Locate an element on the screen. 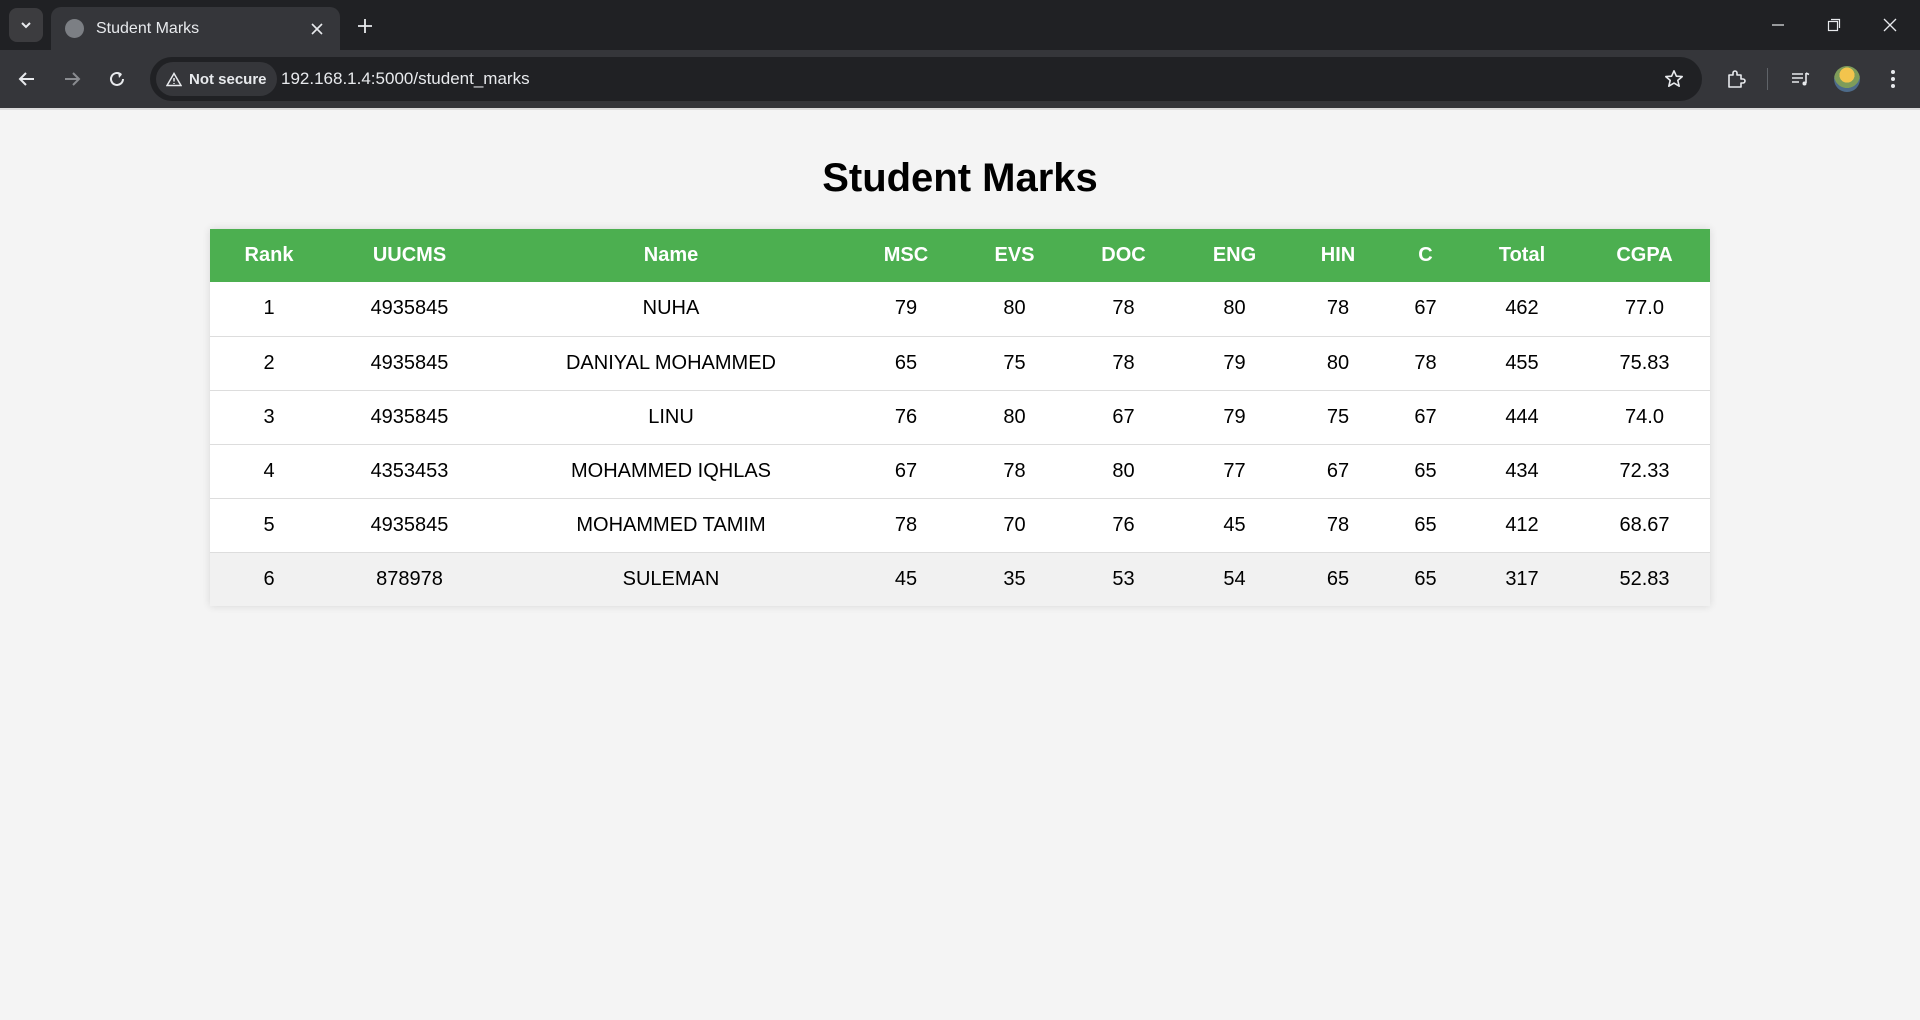 The height and width of the screenshot is (1020, 1920). tab-search-button is located at coordinates (26, 25).